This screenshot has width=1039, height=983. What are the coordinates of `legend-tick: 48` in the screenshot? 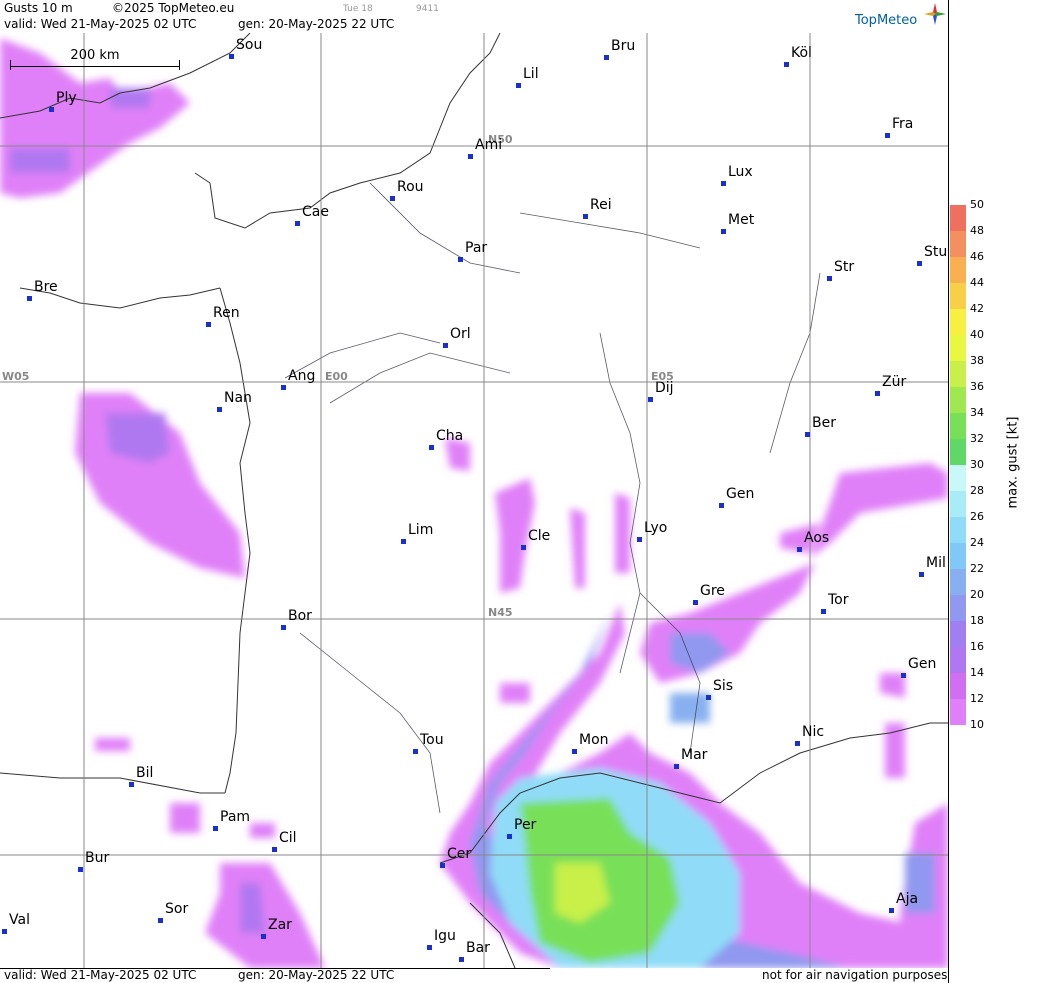 It's located at (977, 230).